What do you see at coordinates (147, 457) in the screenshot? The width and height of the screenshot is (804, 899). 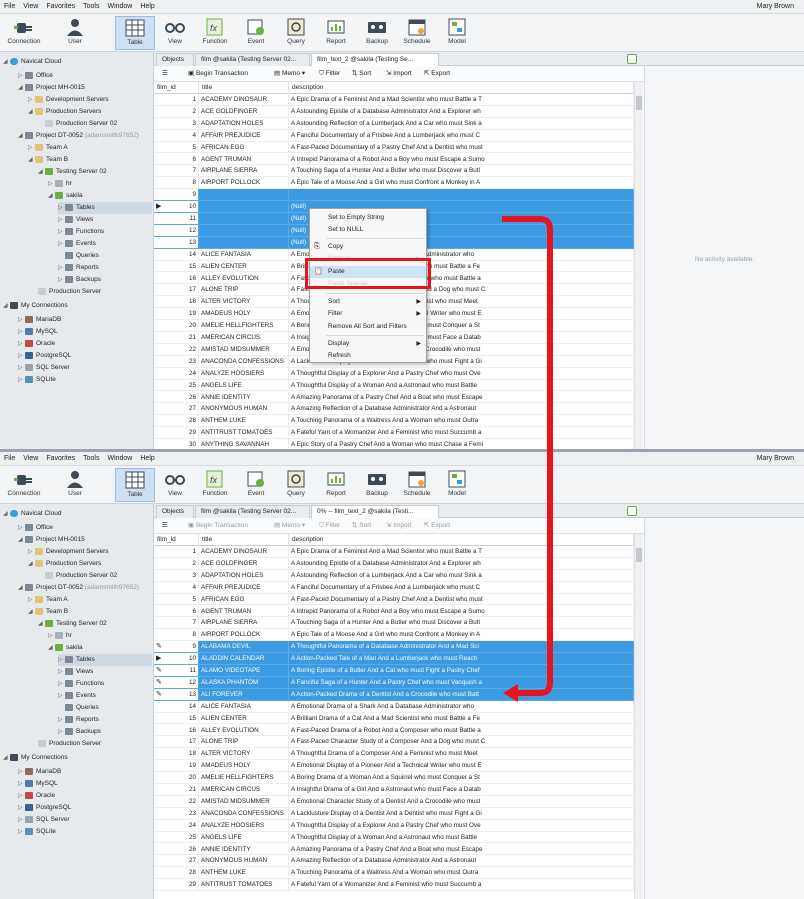 I see `menu-help: Help` at bounding box center [147, 457].